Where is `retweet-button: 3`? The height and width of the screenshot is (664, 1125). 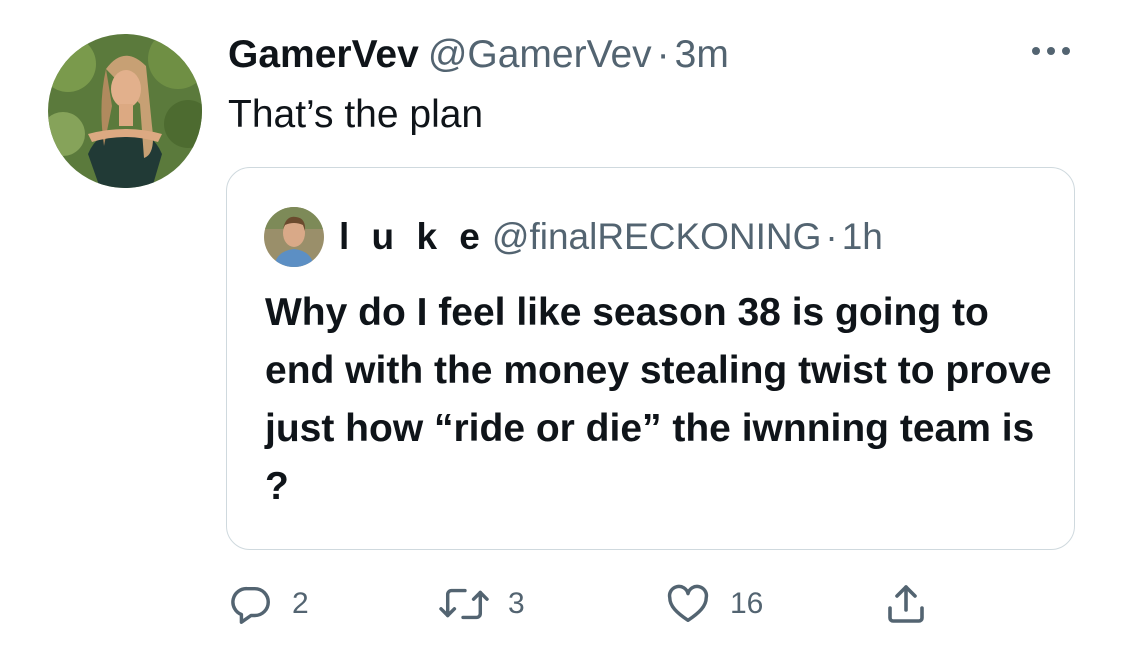
retweet-button: 3 is located at coordinates (481, 604).